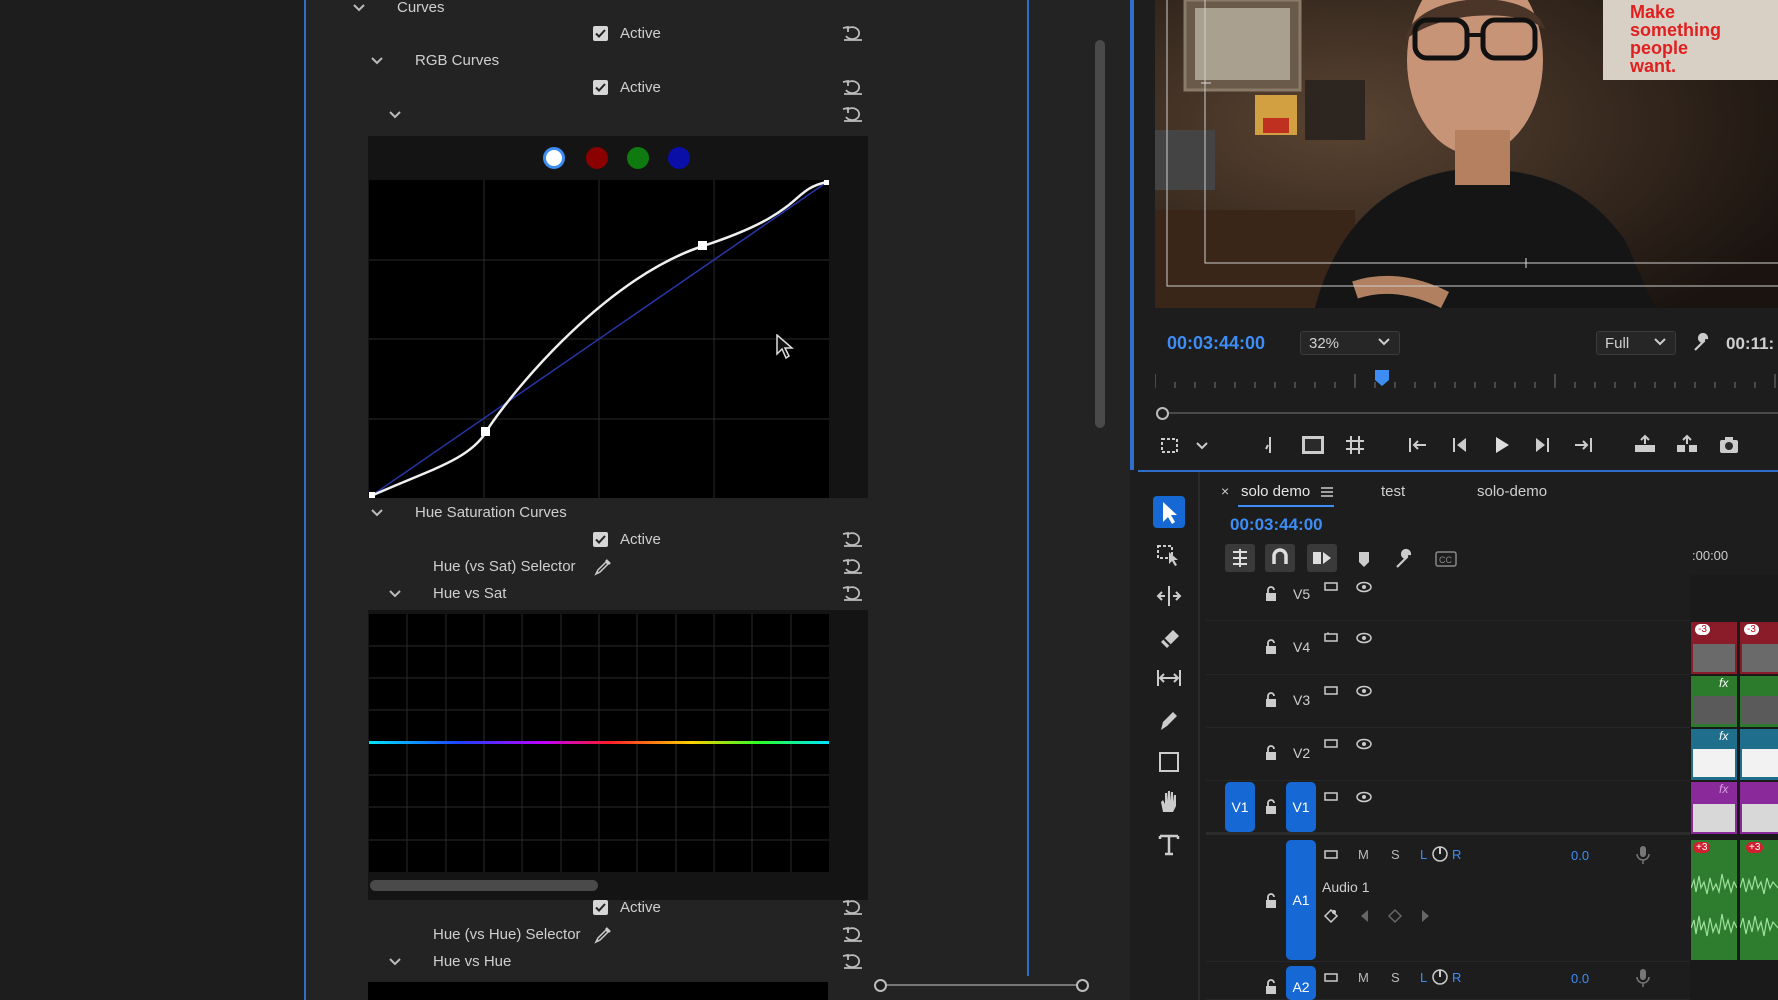 The height and width of the screenshot is (1000, 1778). Describe the element at coordinates (1169, 596) in the screenshot. I see `ripple-edit-tool-icon` at that location.